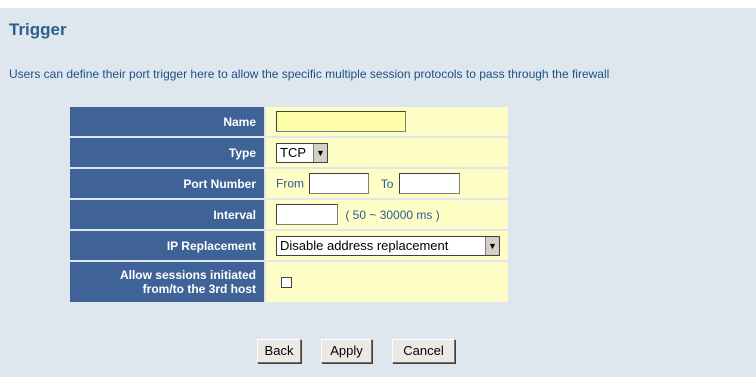 This screenshot has height=377, width=756. Describe the element at coordinates (167, 183) in the screenshot. I see `port-number-label: Port Number` at that location.